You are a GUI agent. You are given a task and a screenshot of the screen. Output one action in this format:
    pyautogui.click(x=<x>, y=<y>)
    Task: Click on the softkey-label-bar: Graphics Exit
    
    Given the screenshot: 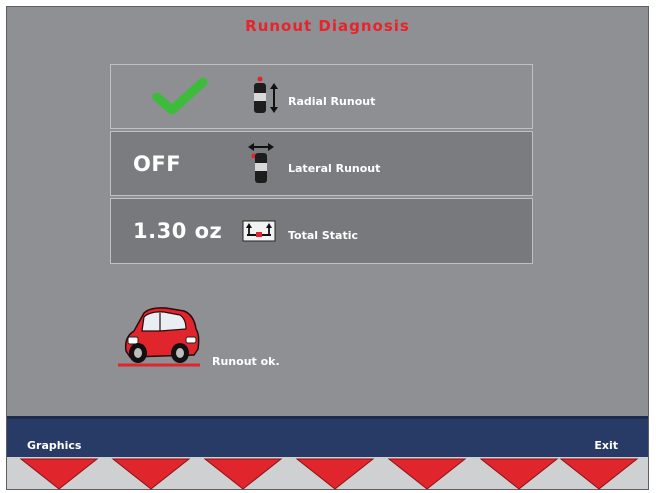 What is the action you would take?
    pyautogui.click(x=327, y=436)
    